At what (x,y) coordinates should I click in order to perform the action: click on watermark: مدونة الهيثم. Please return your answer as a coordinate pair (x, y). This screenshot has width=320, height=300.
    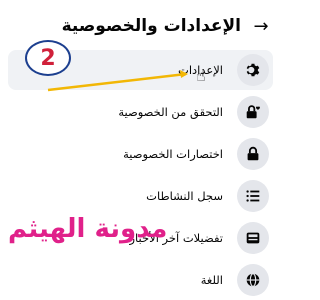
    Looking at the image, I should click on (88, 229).